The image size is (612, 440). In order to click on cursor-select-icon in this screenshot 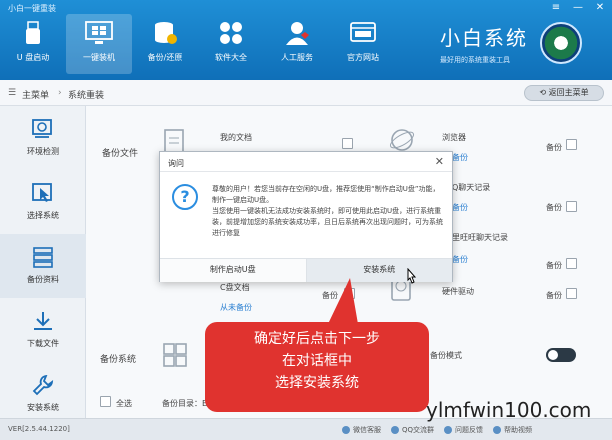, I will do `click(42, 192)`.